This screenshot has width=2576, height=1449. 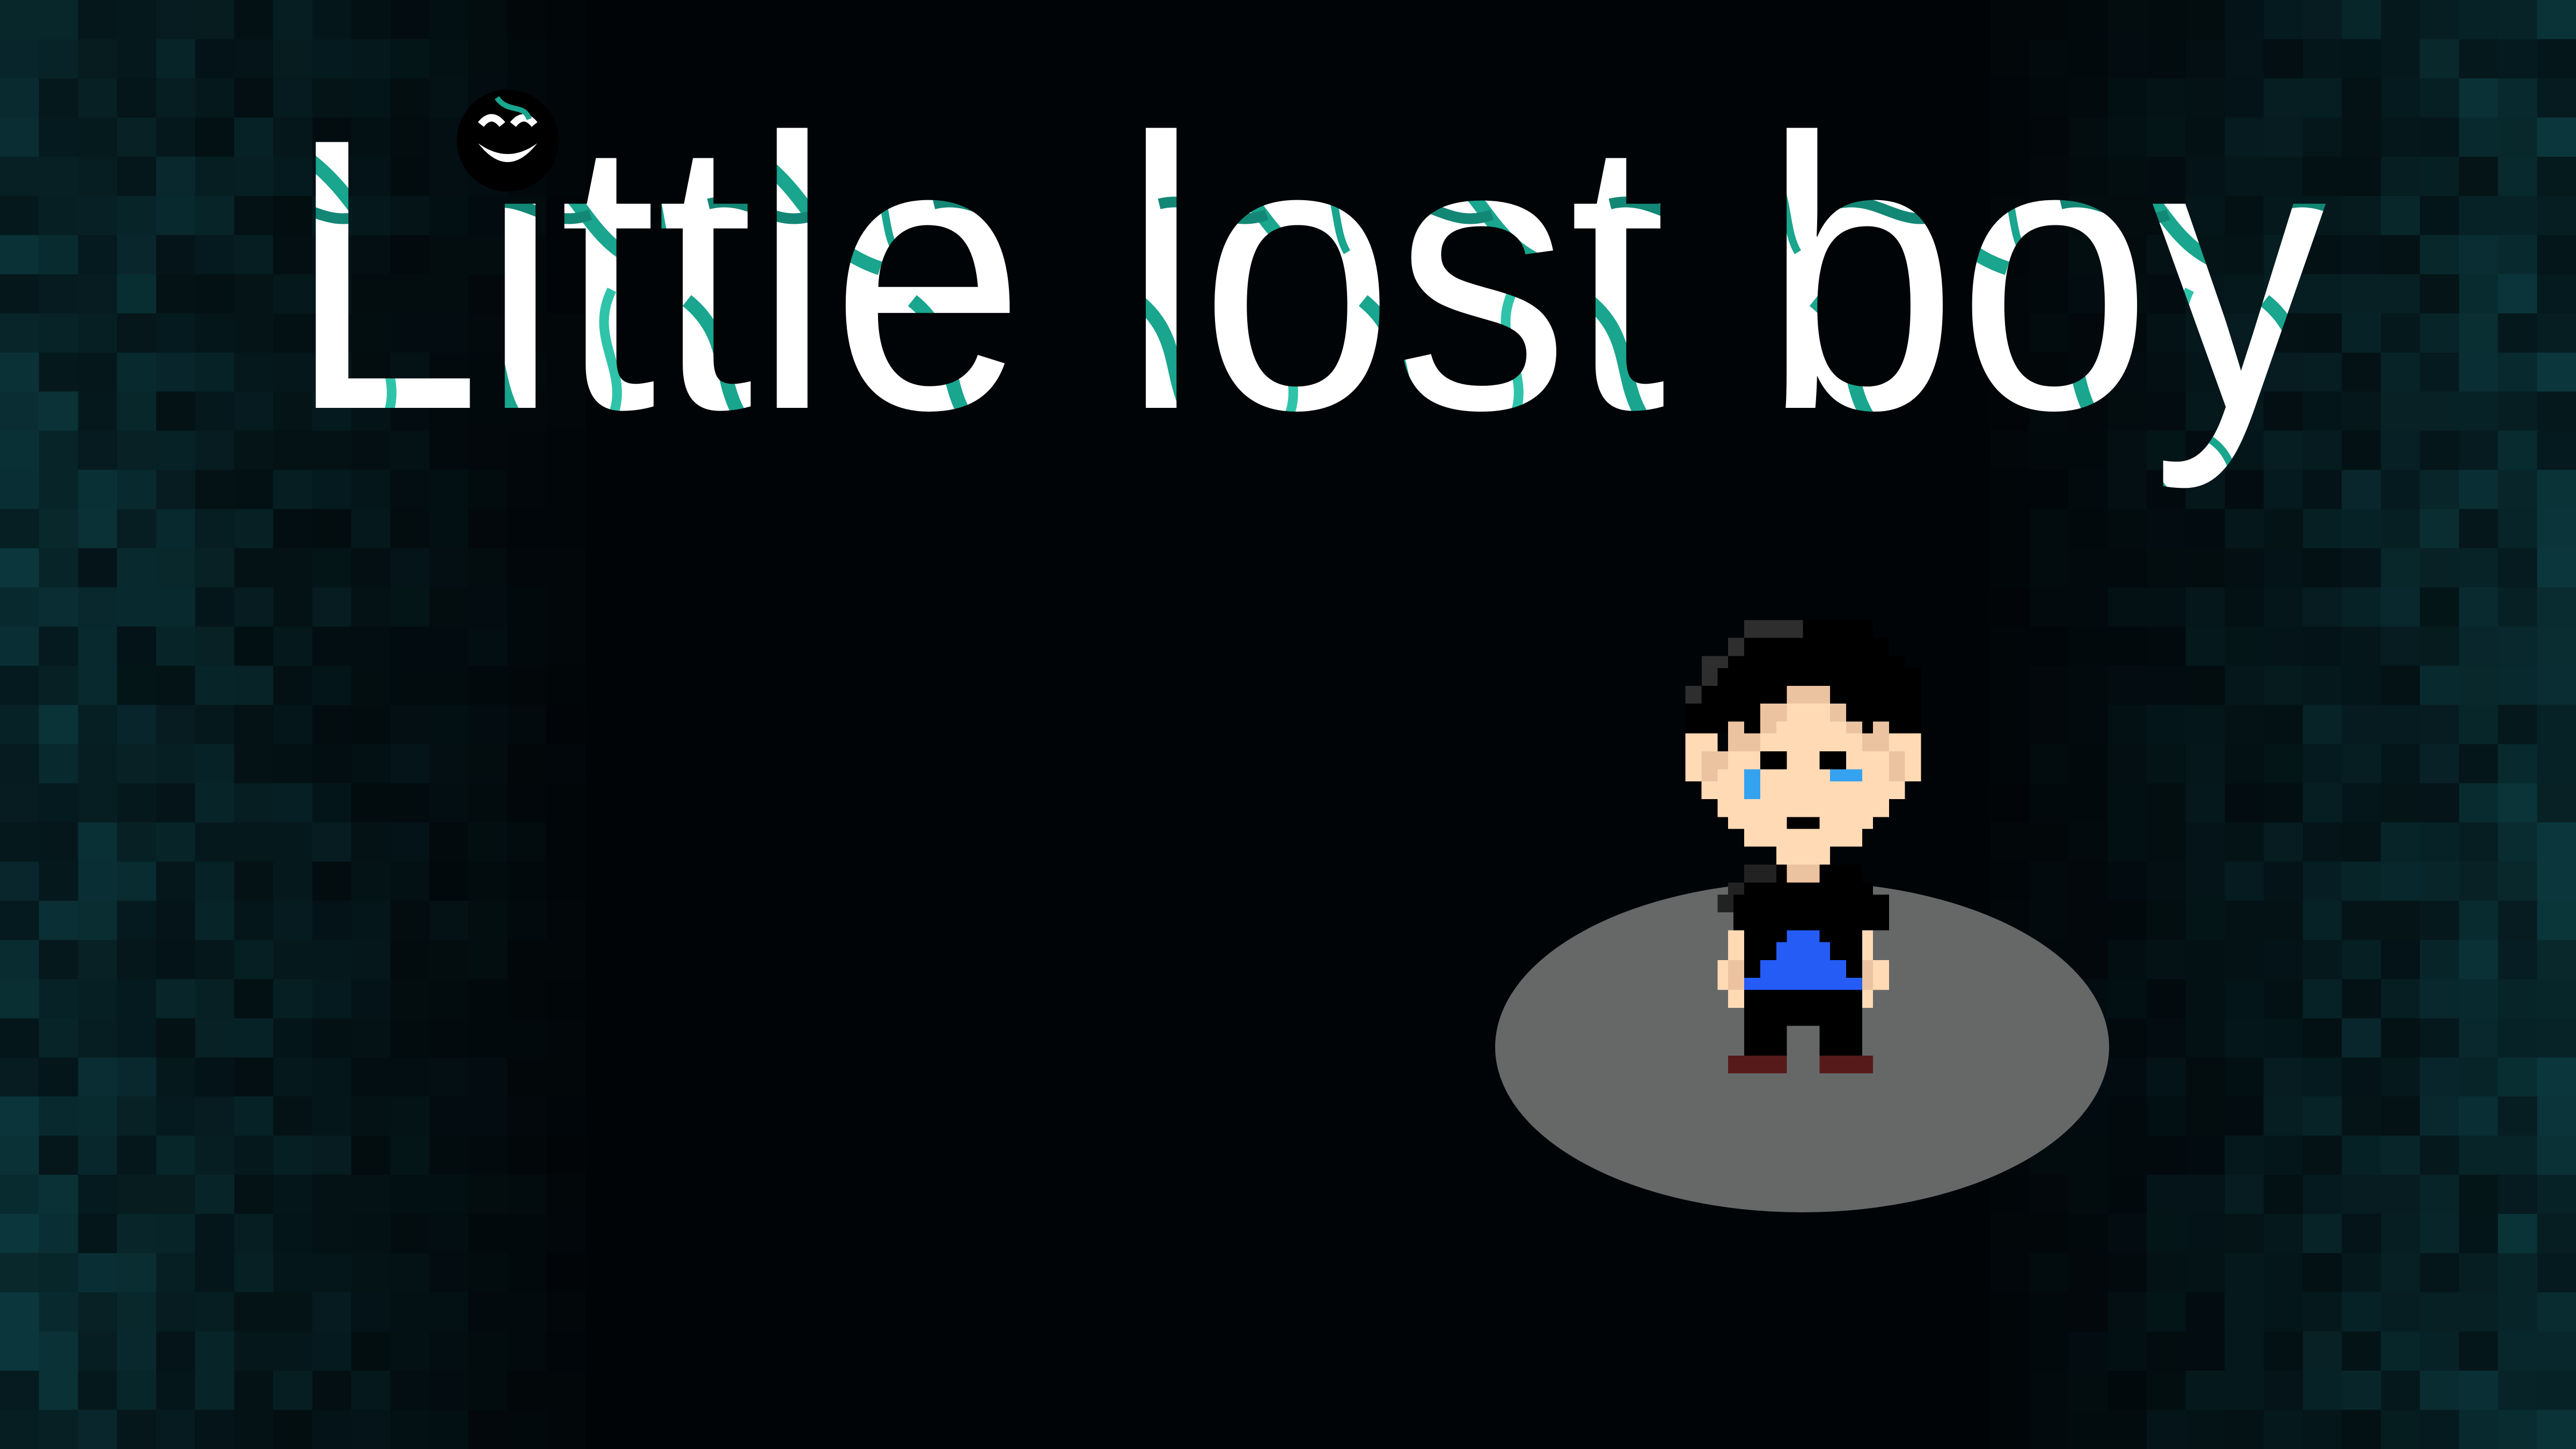 I want to click on crying-boy-sprite, so click(x=1803, y=846).